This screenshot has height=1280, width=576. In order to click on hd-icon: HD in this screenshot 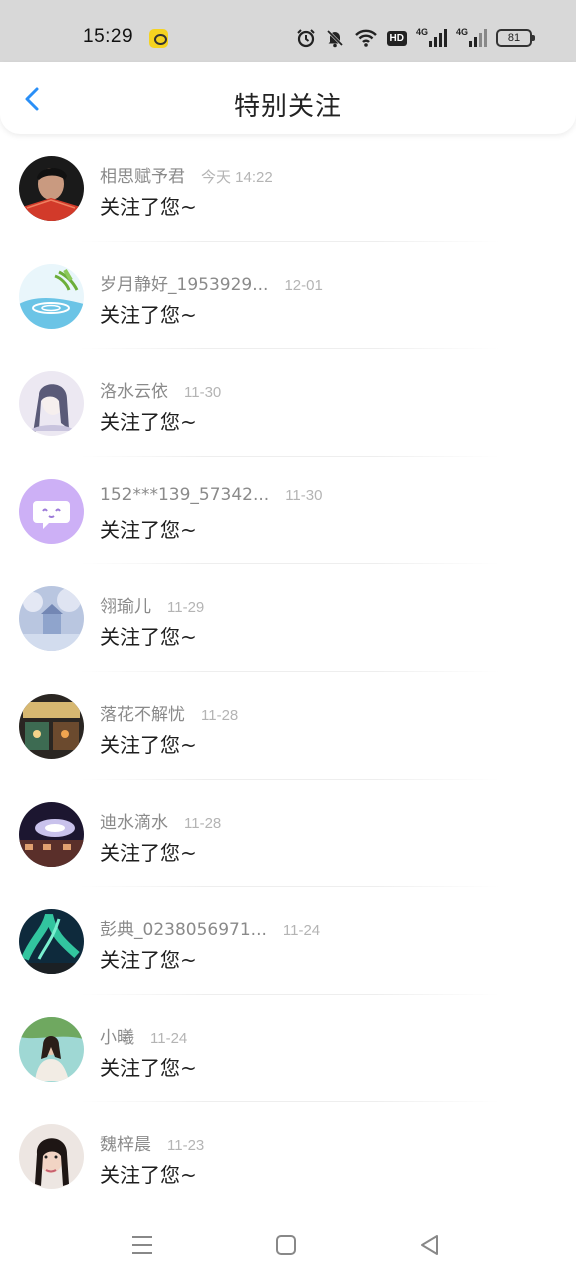, I will do `click(396, 38)`.